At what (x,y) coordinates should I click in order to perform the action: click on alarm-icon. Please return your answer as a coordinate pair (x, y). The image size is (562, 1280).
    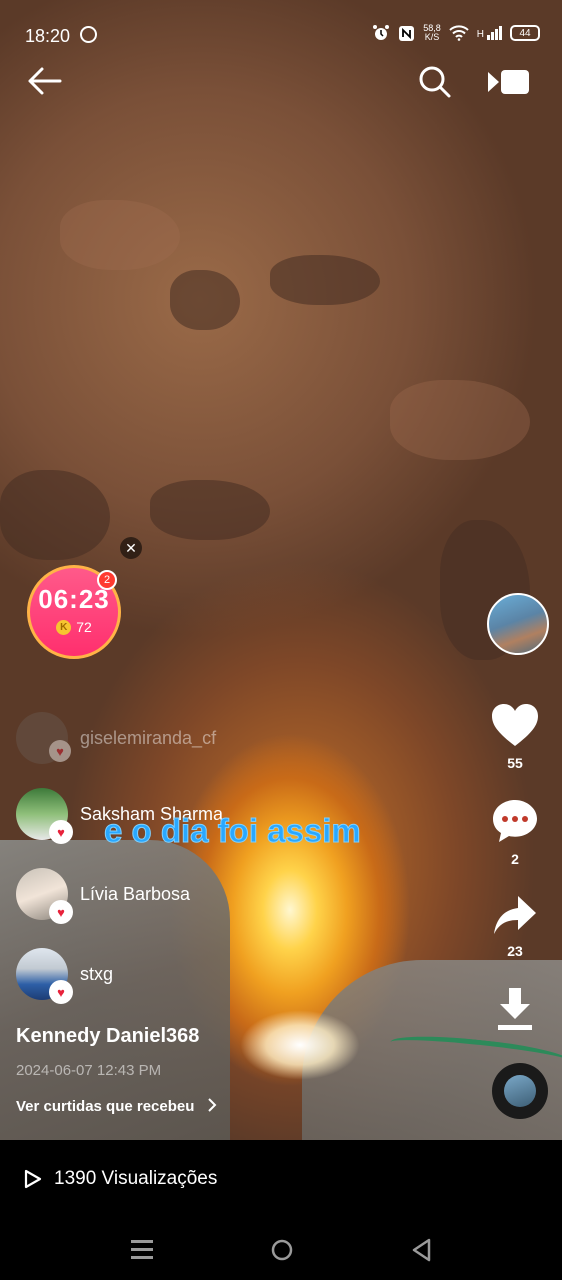
    Looking at the image, I should click on (381, 32).